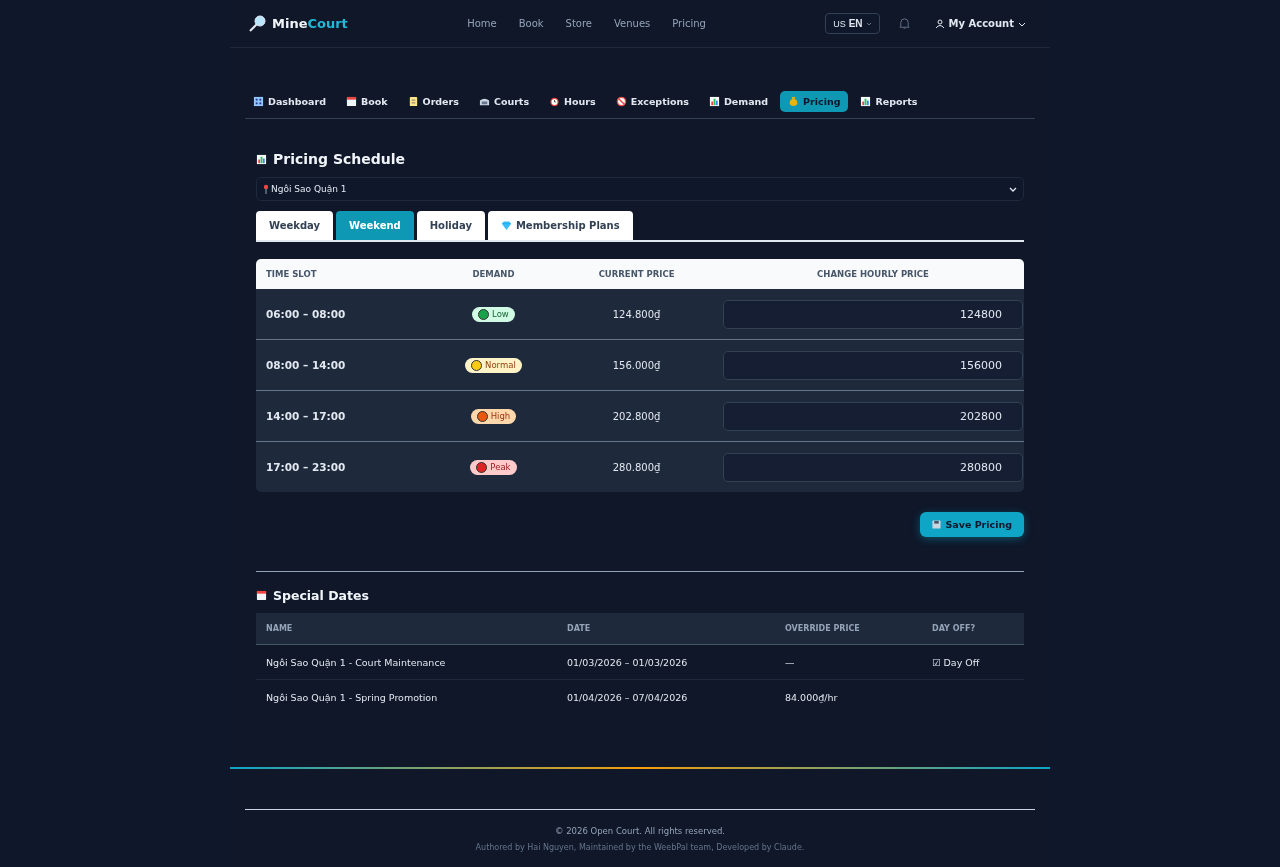 This screenshot has width=1280, height=867. Describe the element at coordinates (493, 416) in the screenshot. I see `demand-badge: High` at that location.